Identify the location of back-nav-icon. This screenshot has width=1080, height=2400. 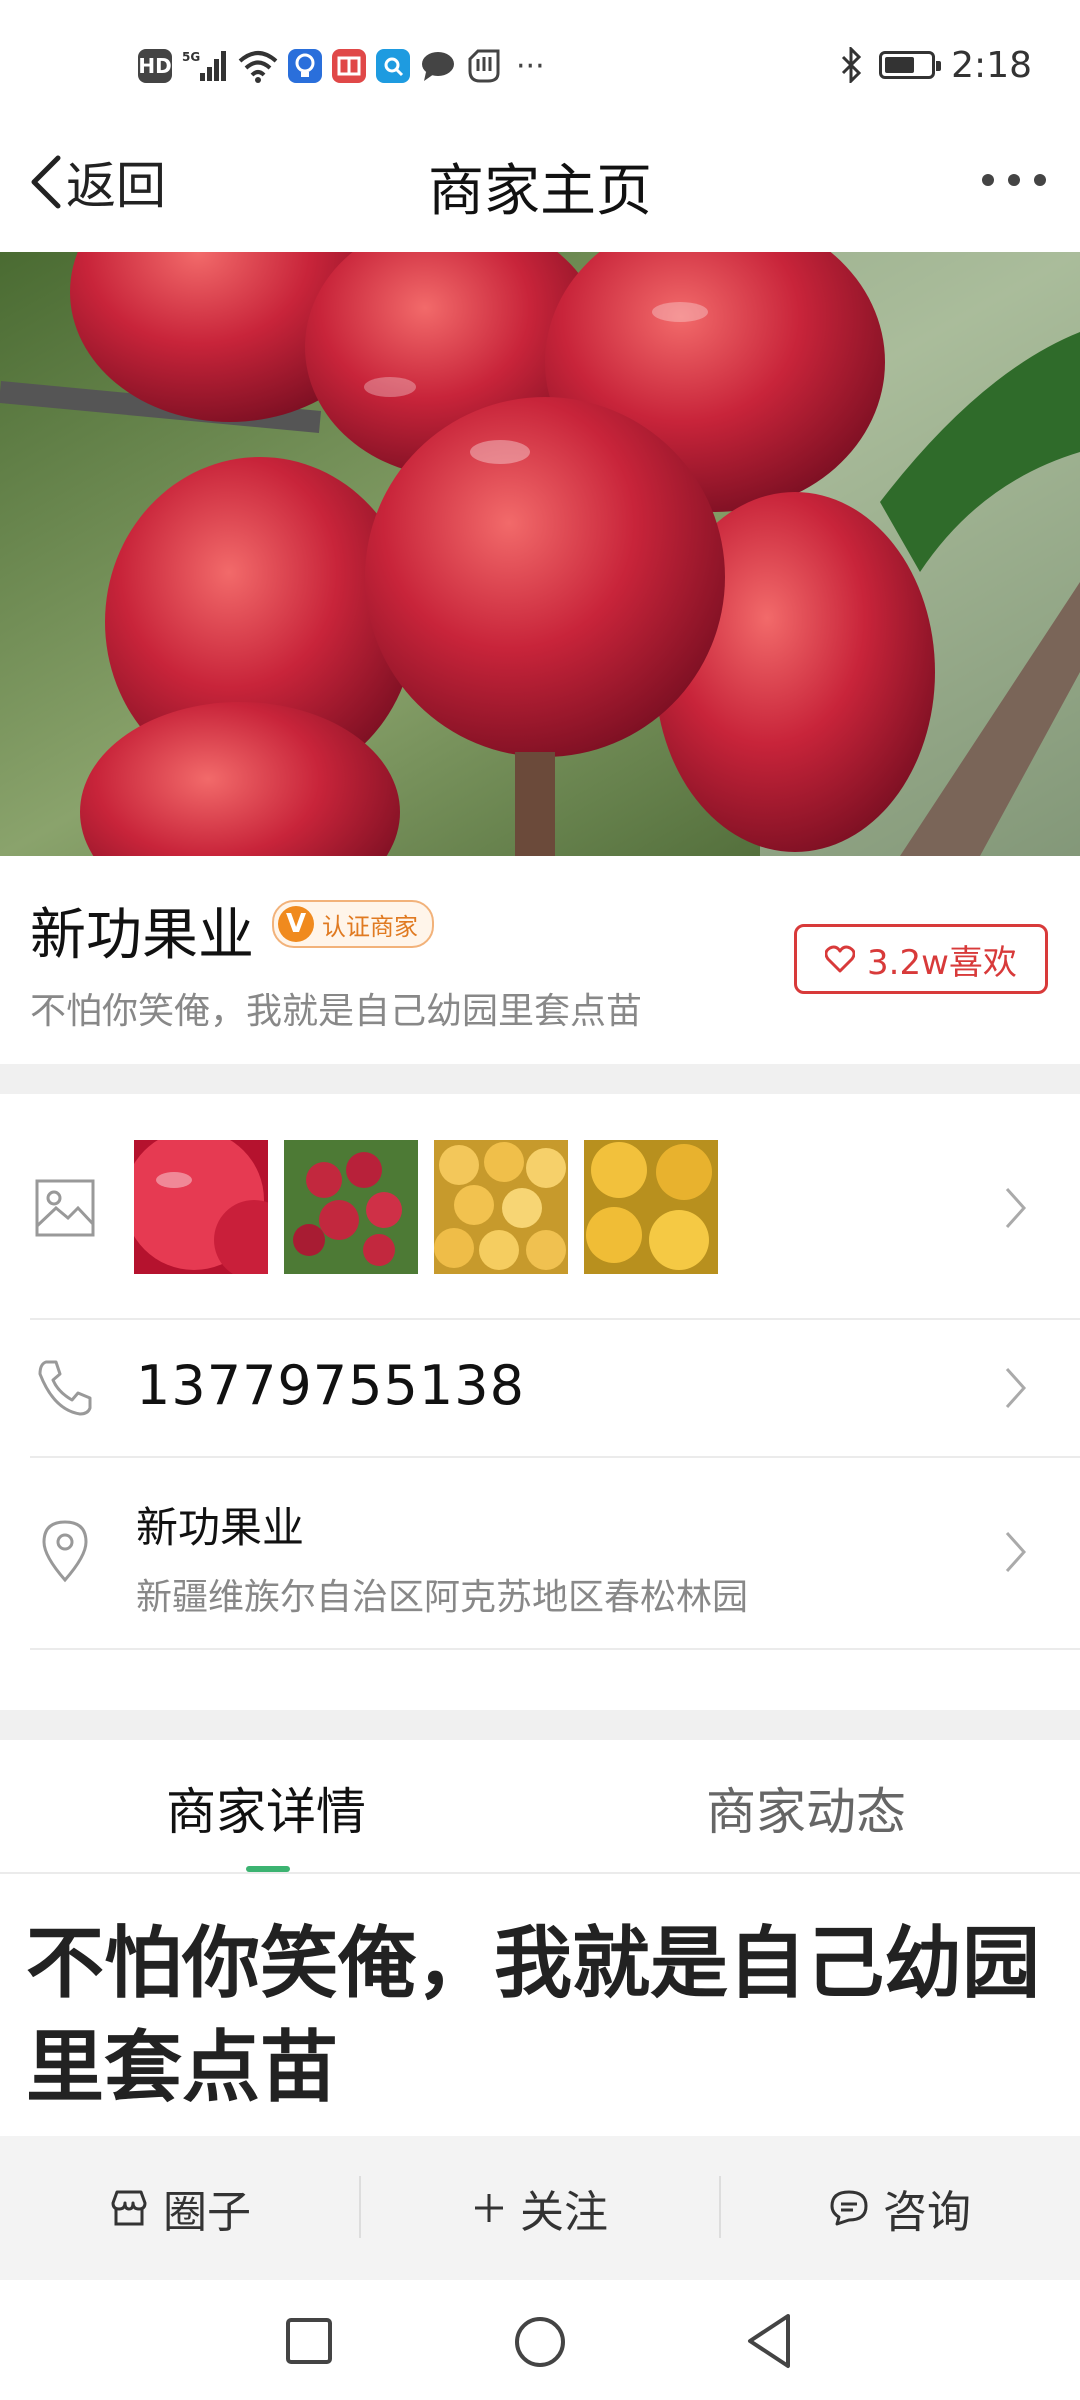
(769, 2341).